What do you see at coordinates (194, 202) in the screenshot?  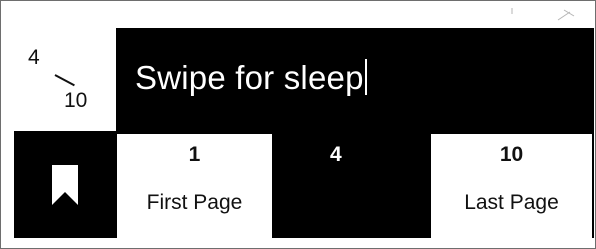 I see `first-page-label: First Page` at bounding box center [194, 202].